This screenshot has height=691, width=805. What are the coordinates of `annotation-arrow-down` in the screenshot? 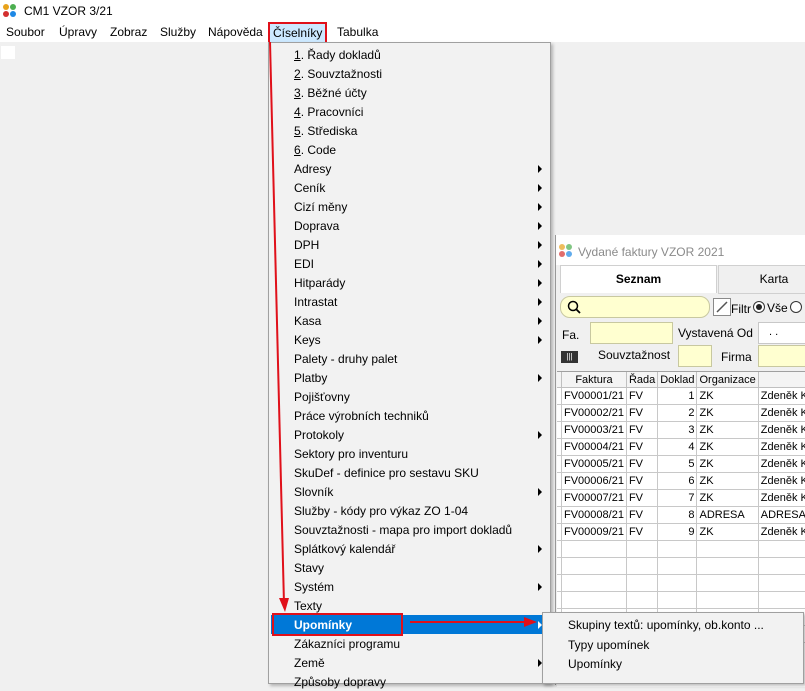 It's located at (277, 323).